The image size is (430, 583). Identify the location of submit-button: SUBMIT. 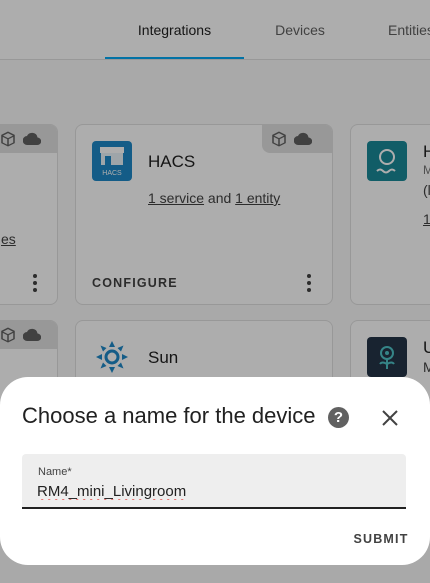
(381, 539).